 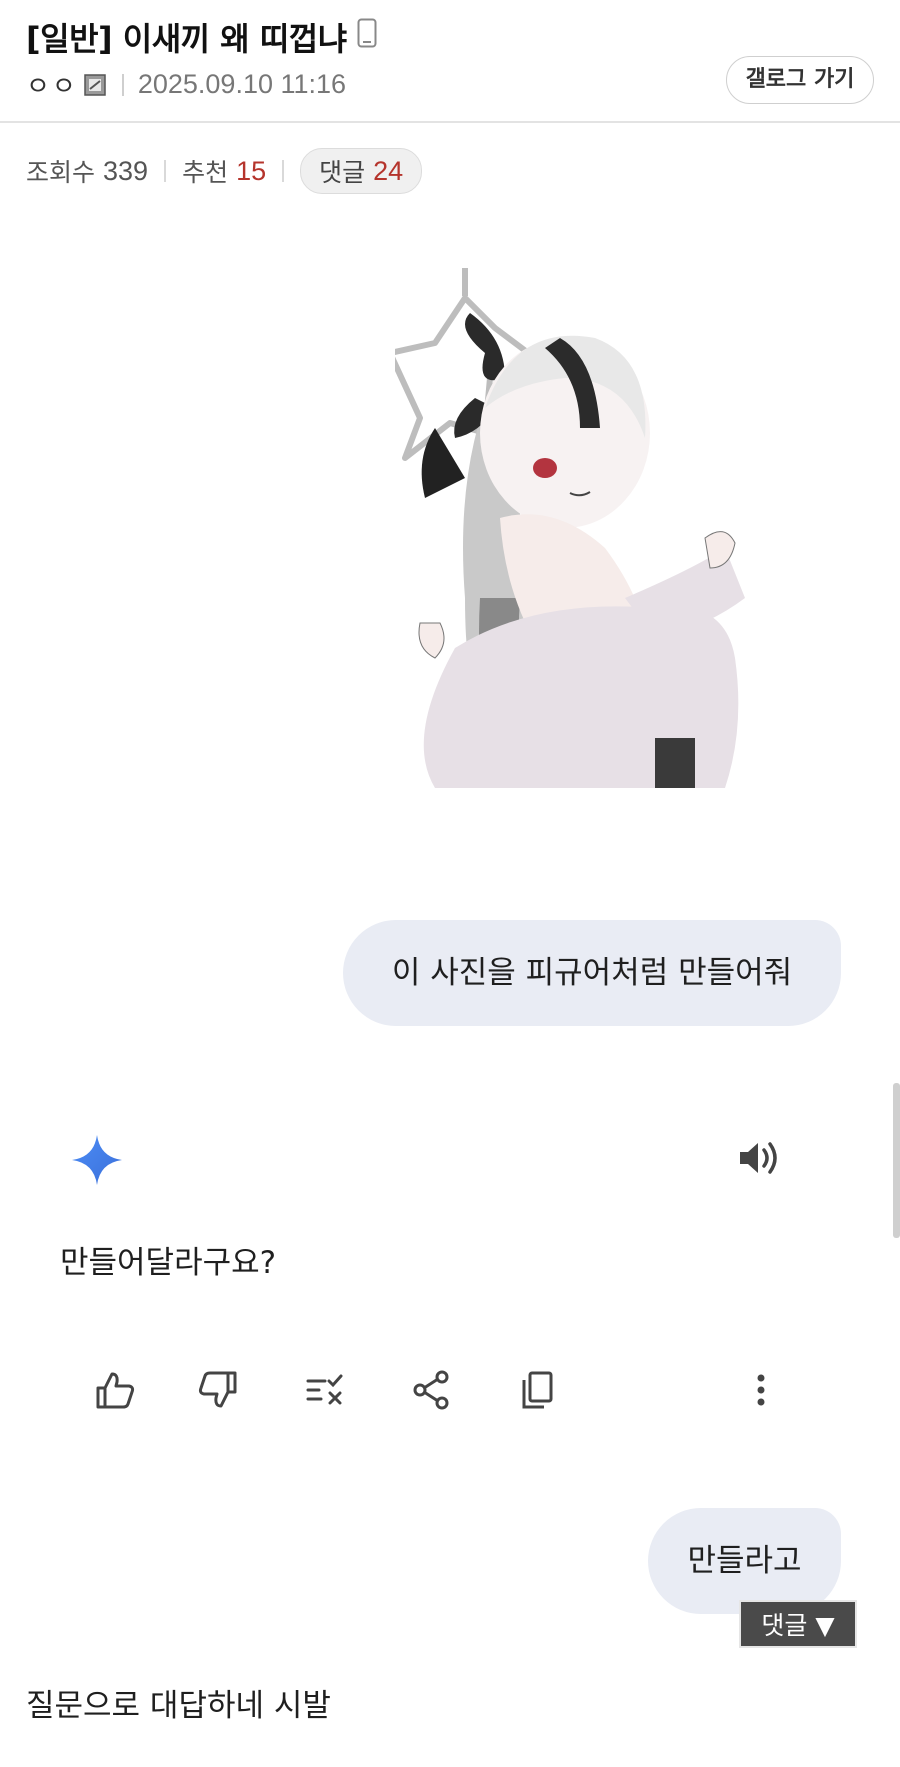 I want to click on post-date: 2025.09.10 11:16, so click(x=242, y=84).